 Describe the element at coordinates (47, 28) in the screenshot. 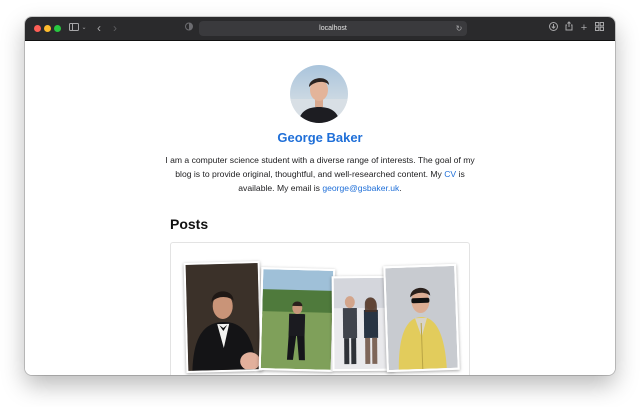

I see `minimize-window-button` at that location.